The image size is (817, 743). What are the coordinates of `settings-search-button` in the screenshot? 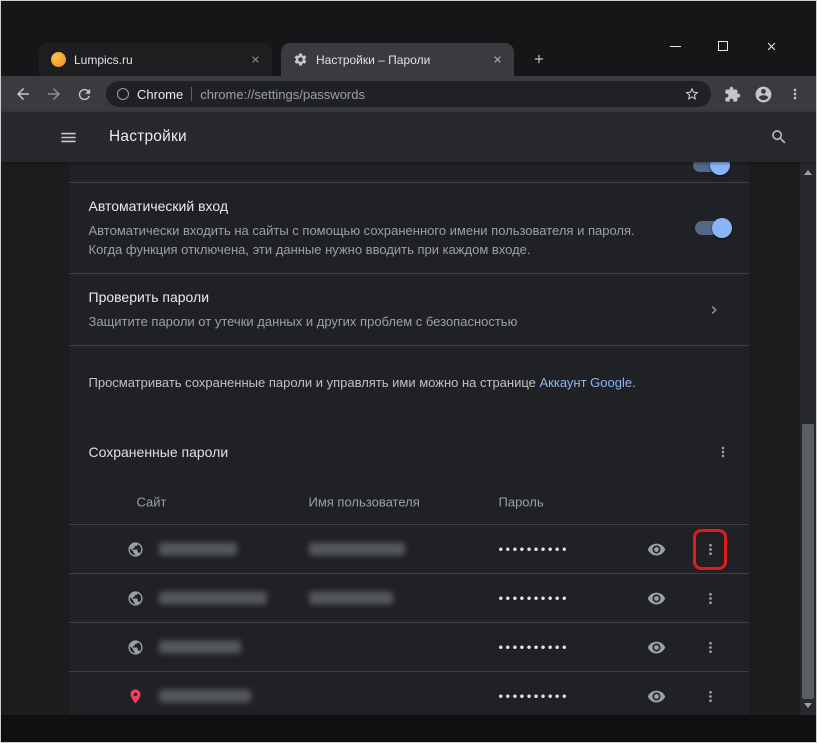 It's located at (779, 137).